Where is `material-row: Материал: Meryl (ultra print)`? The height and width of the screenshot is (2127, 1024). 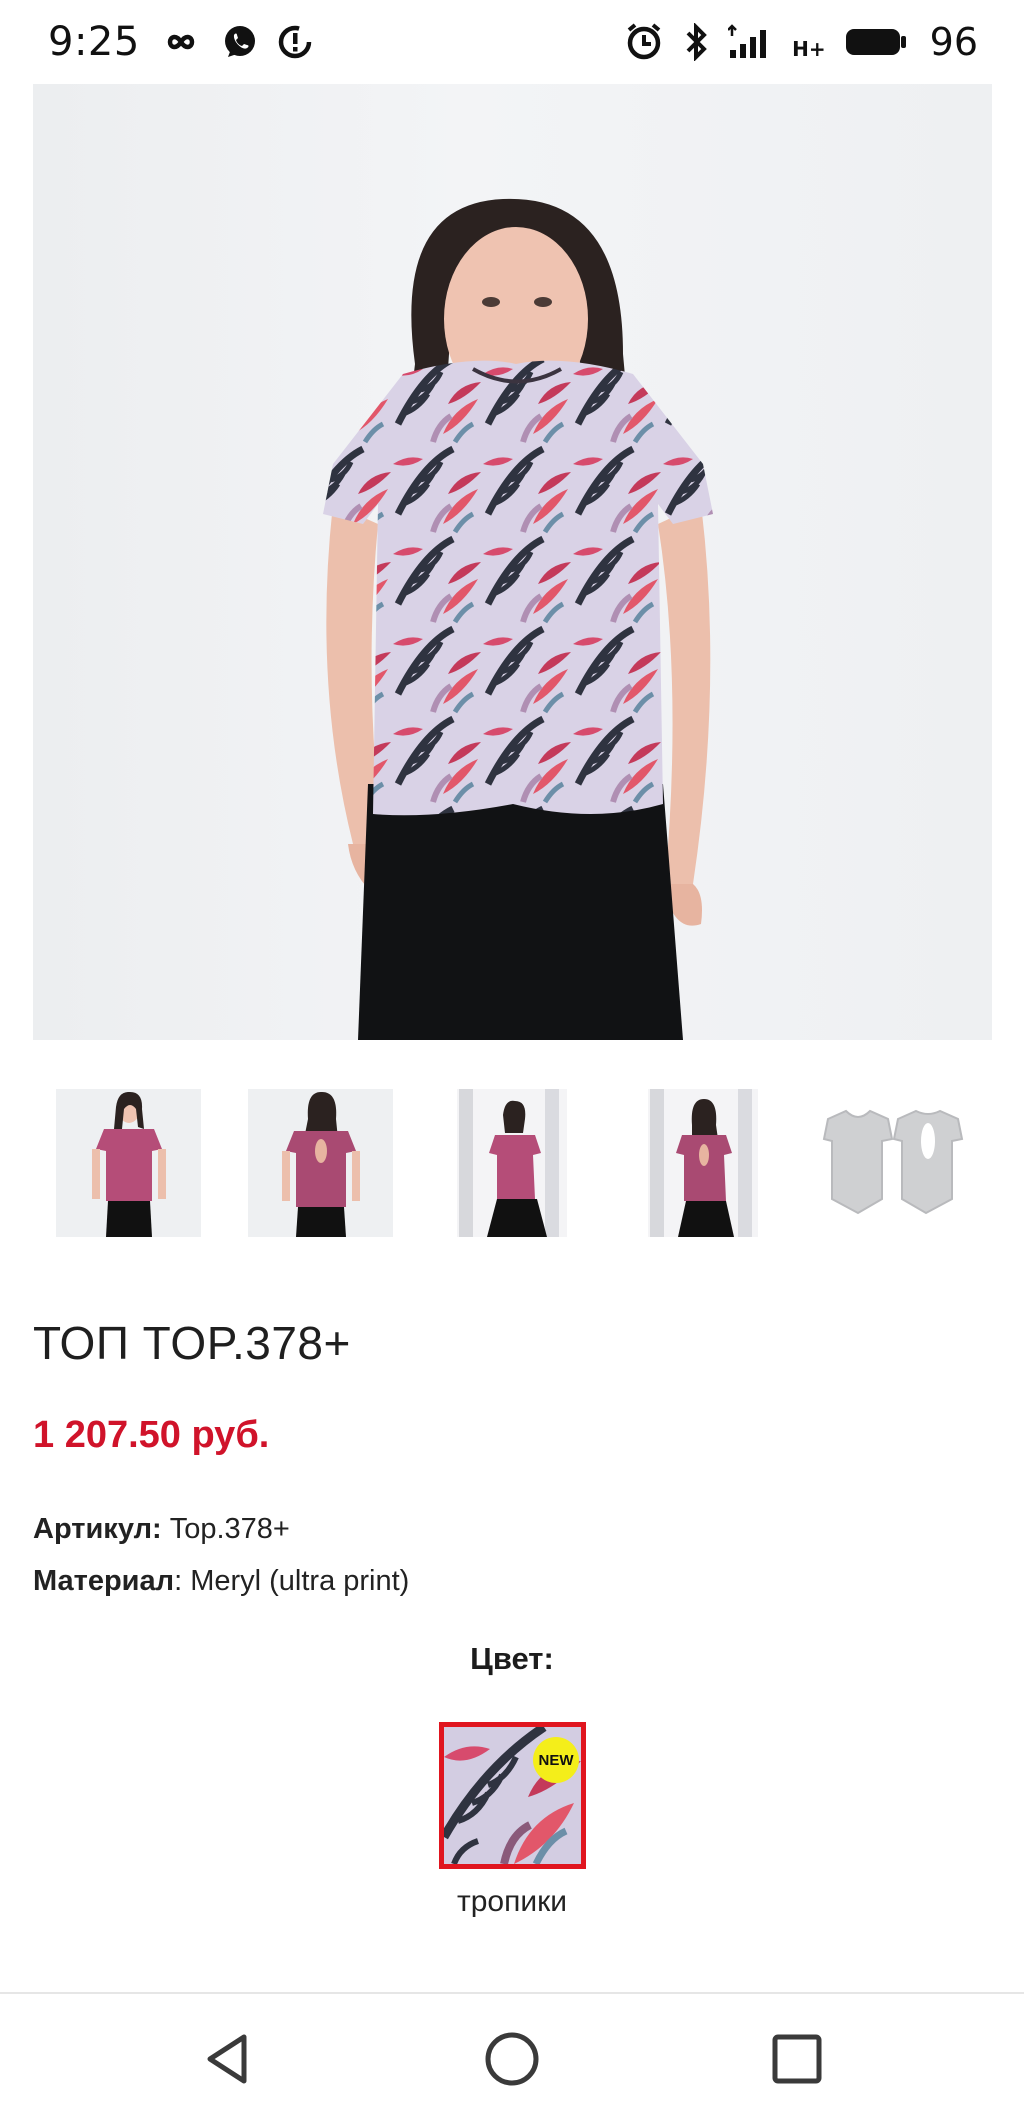
material-row: Материал: Meryl (ultra print) is located at coordinates (221, 1581).